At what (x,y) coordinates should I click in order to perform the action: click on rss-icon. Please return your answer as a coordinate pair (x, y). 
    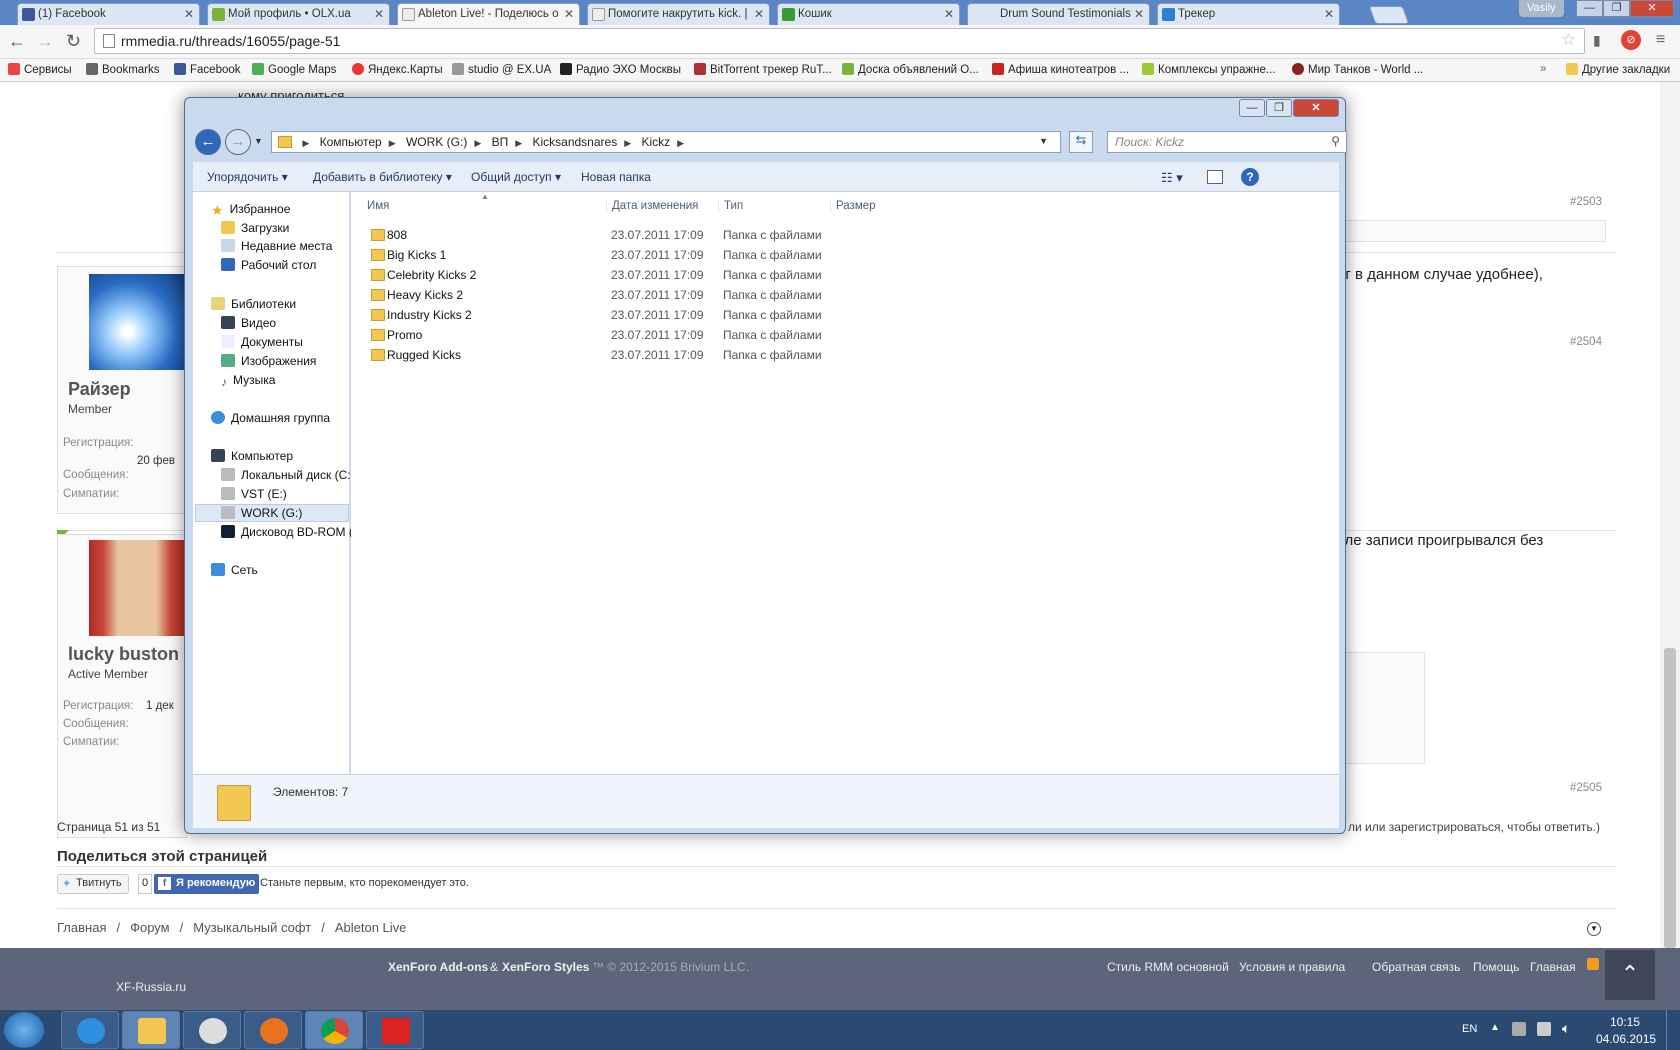
    Looking at the image, I should click on (1593, 964).